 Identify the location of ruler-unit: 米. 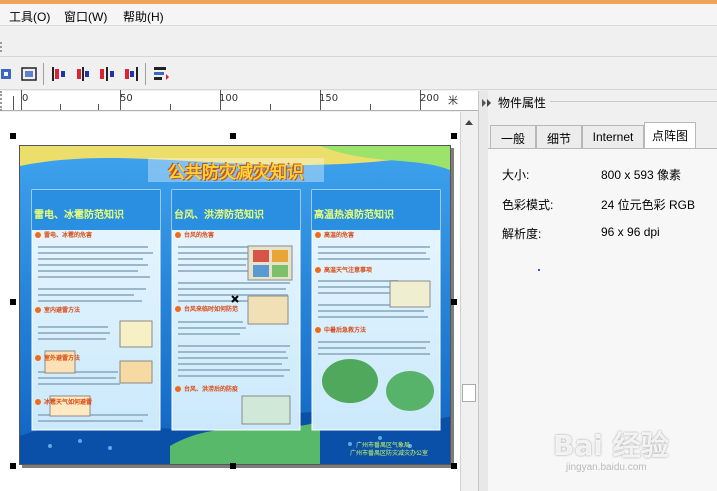
(453, 101).